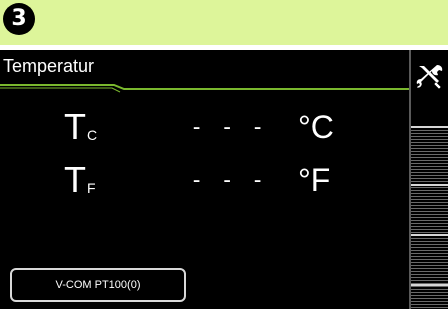  What do you see at coordinates (429, 77) in the screenshot?
I see `tools-icon` at bounding box center [429, 77].